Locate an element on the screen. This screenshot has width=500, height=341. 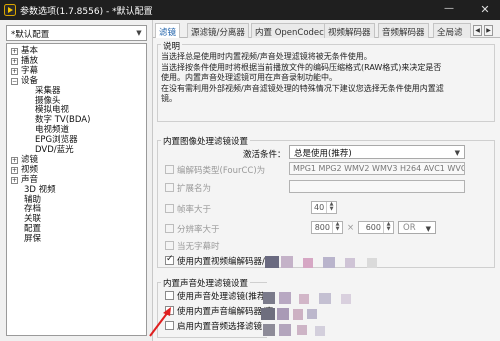
res-width-spinner: 800 ▲ ▼ is located at coordinates (327, 227).